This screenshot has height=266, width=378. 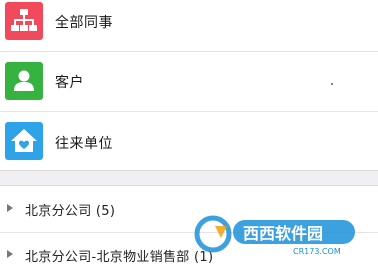 I want to click on partner-units-label: 往来单位, so click(x=84, y=144).